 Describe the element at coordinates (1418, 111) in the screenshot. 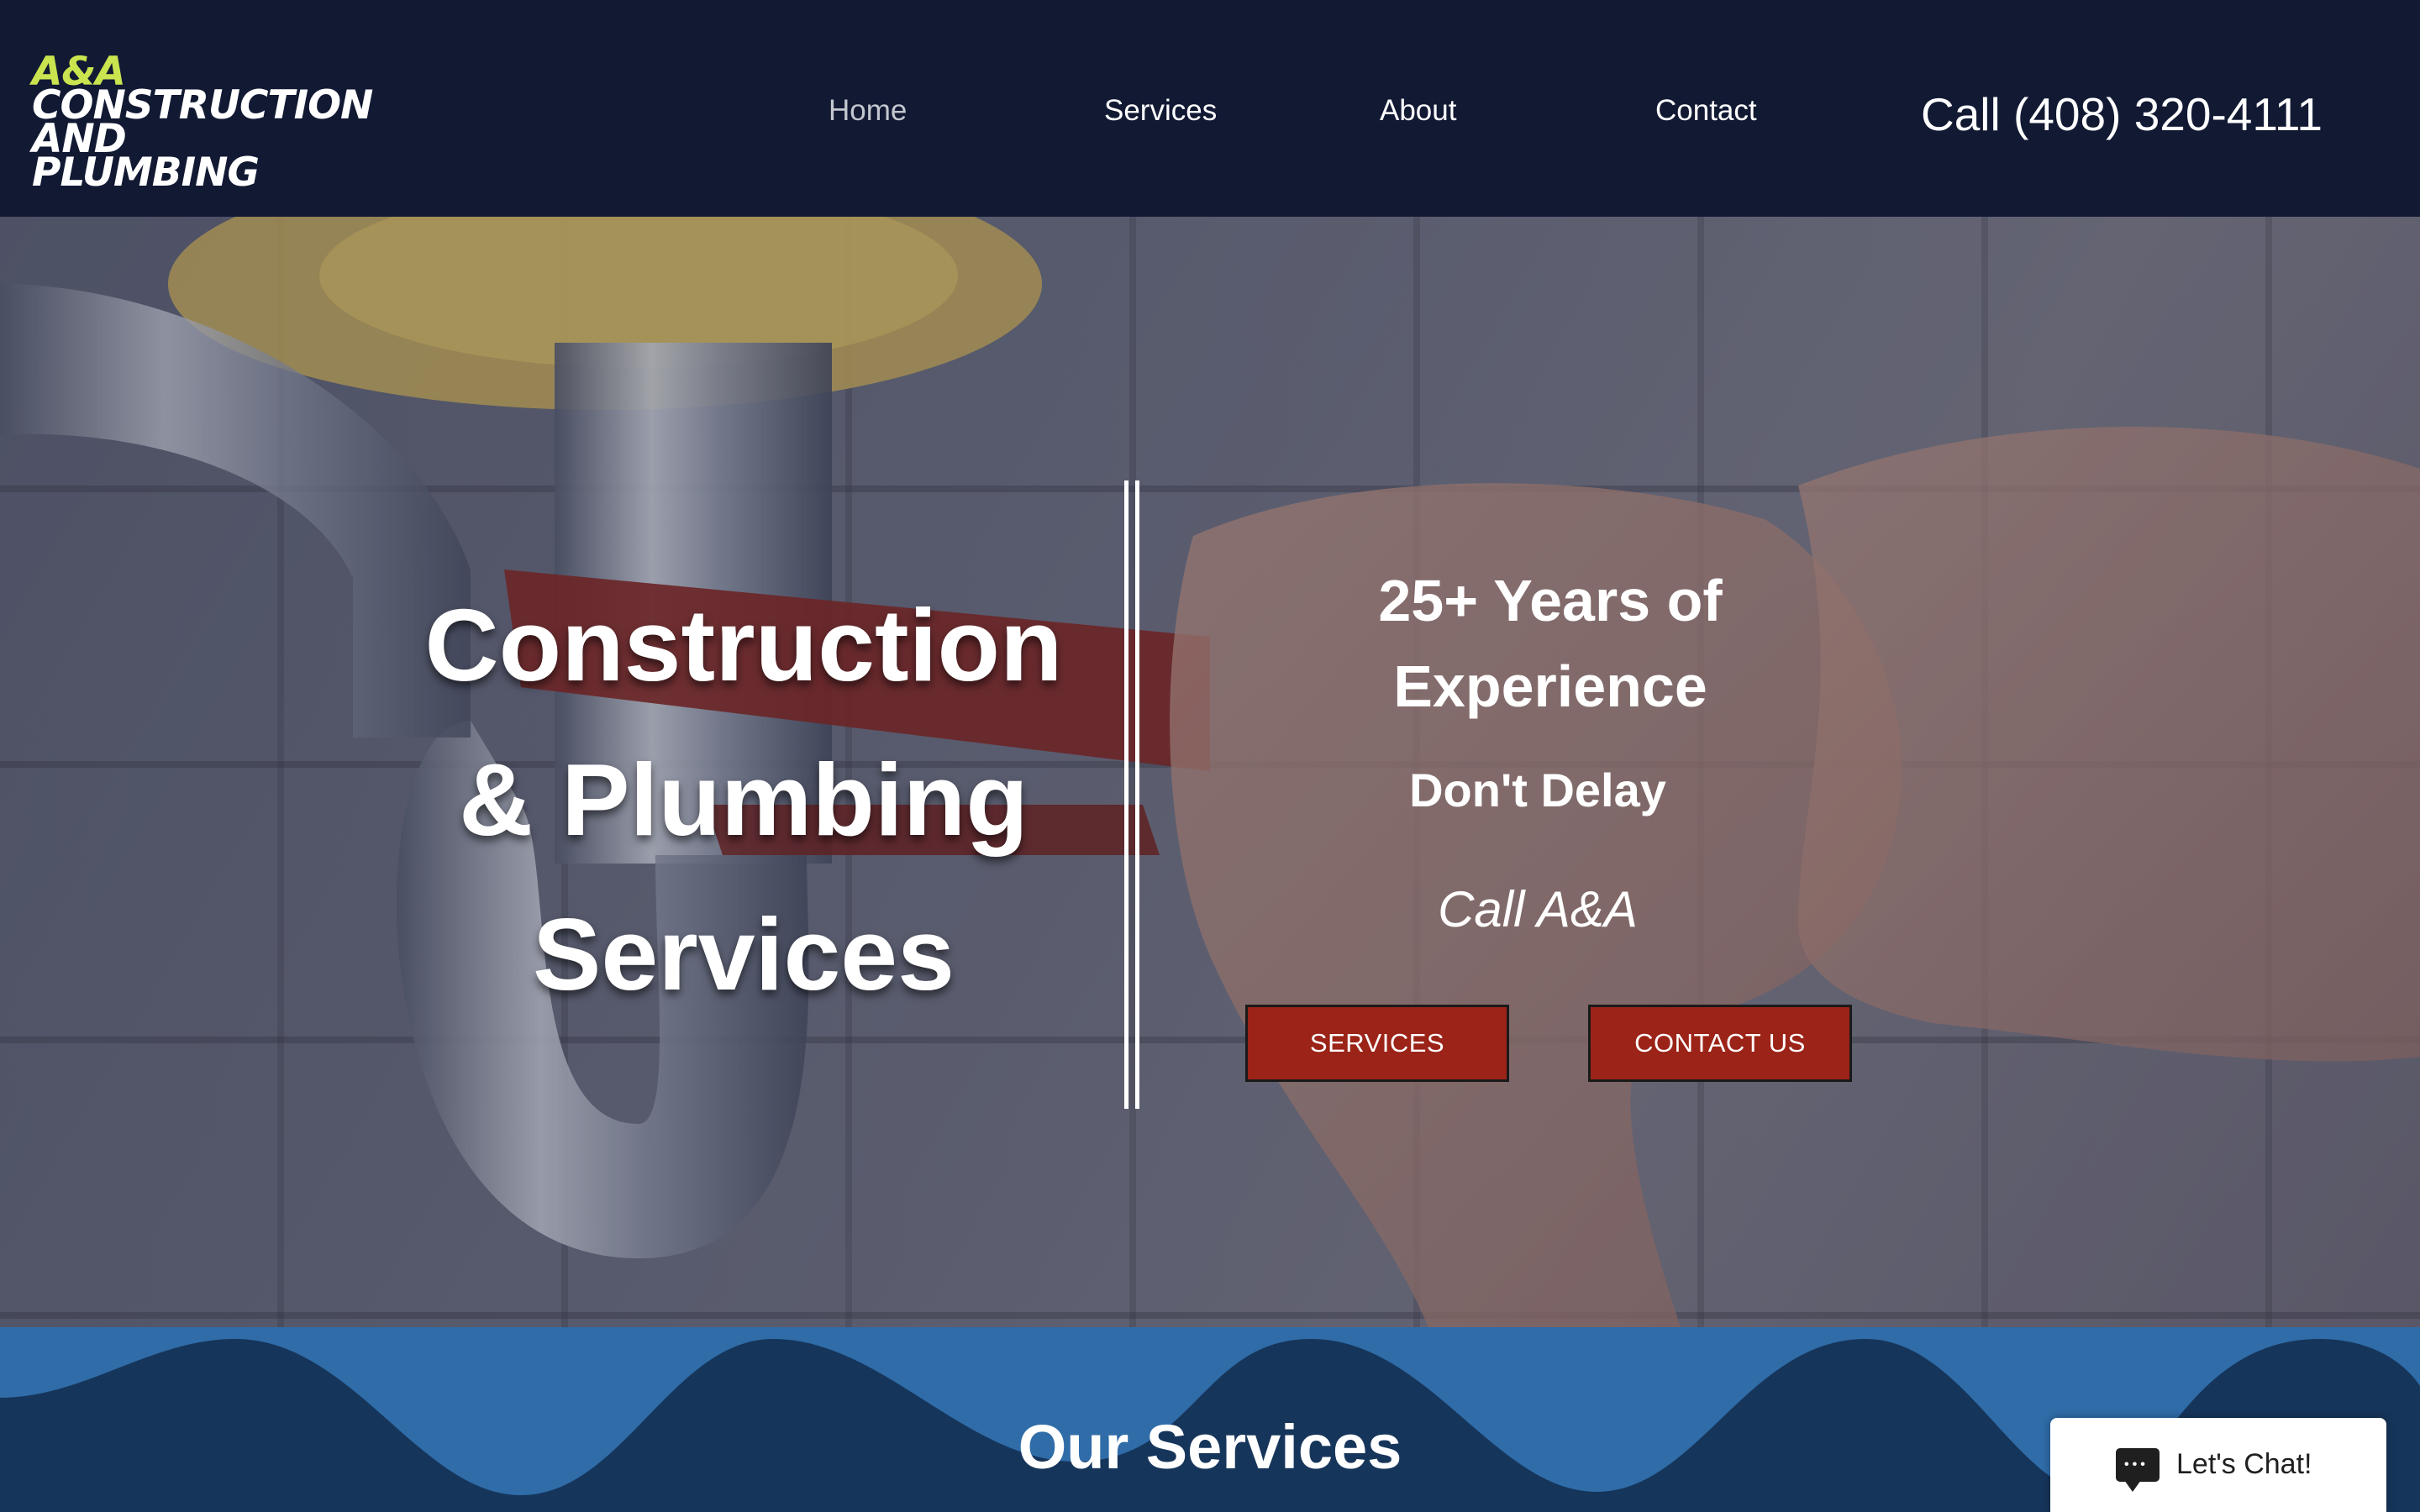

I see `nav-about: About` at that location.